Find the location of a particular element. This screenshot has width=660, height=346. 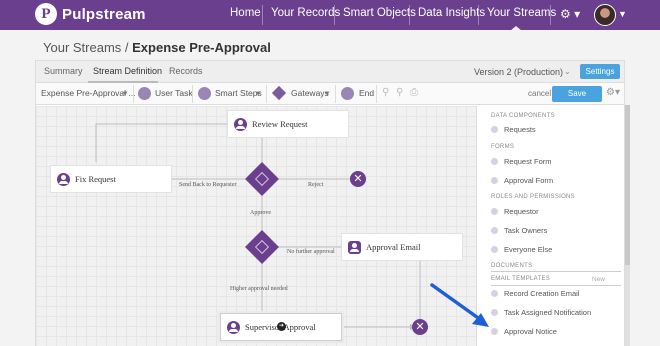

logo: P Pulpstream is located at coordinates (90, 14).